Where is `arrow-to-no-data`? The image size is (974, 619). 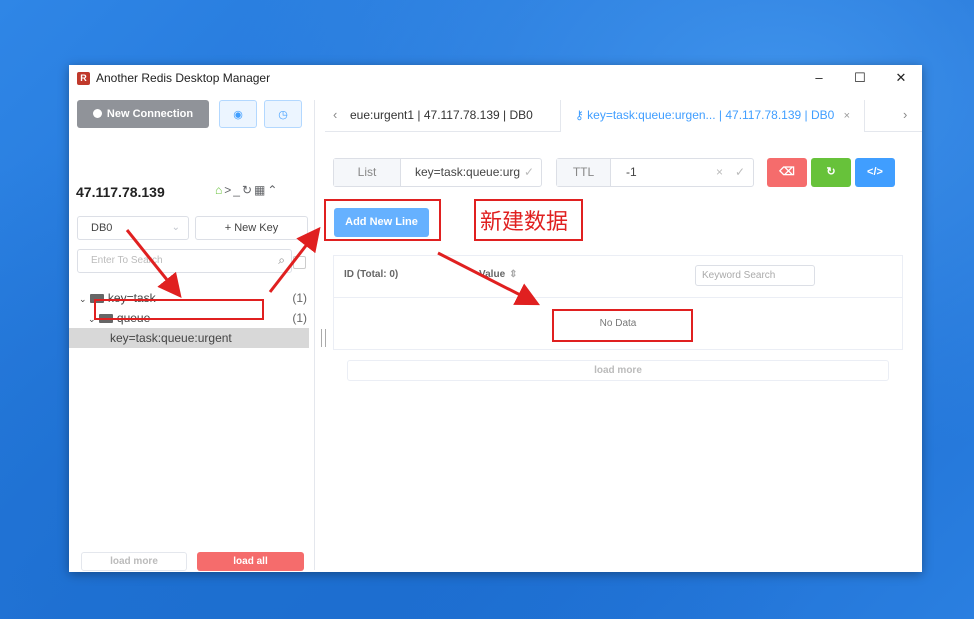
arrow-to-no-data is located at coordinates (489, 278).